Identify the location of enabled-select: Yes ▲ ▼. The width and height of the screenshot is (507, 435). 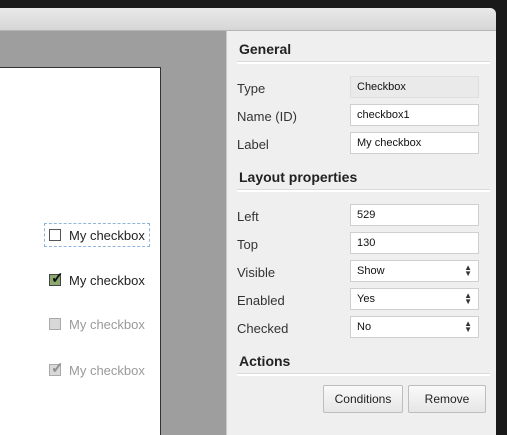
(414, 299).